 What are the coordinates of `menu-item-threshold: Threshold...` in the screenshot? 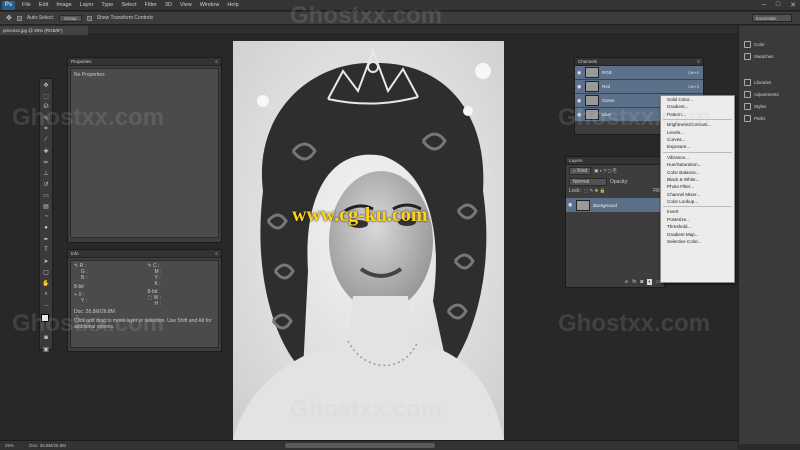 It's located at (697, 226).